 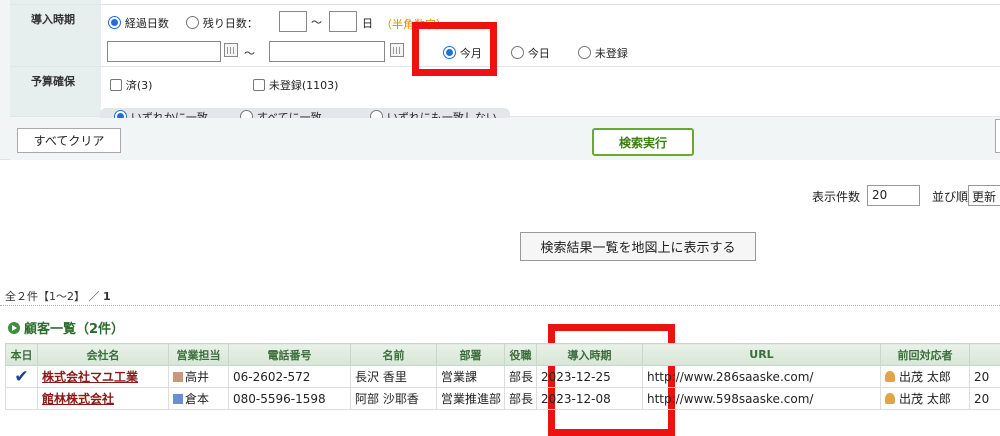 I want to click on col-url: URL, so click(x=761, y=354).